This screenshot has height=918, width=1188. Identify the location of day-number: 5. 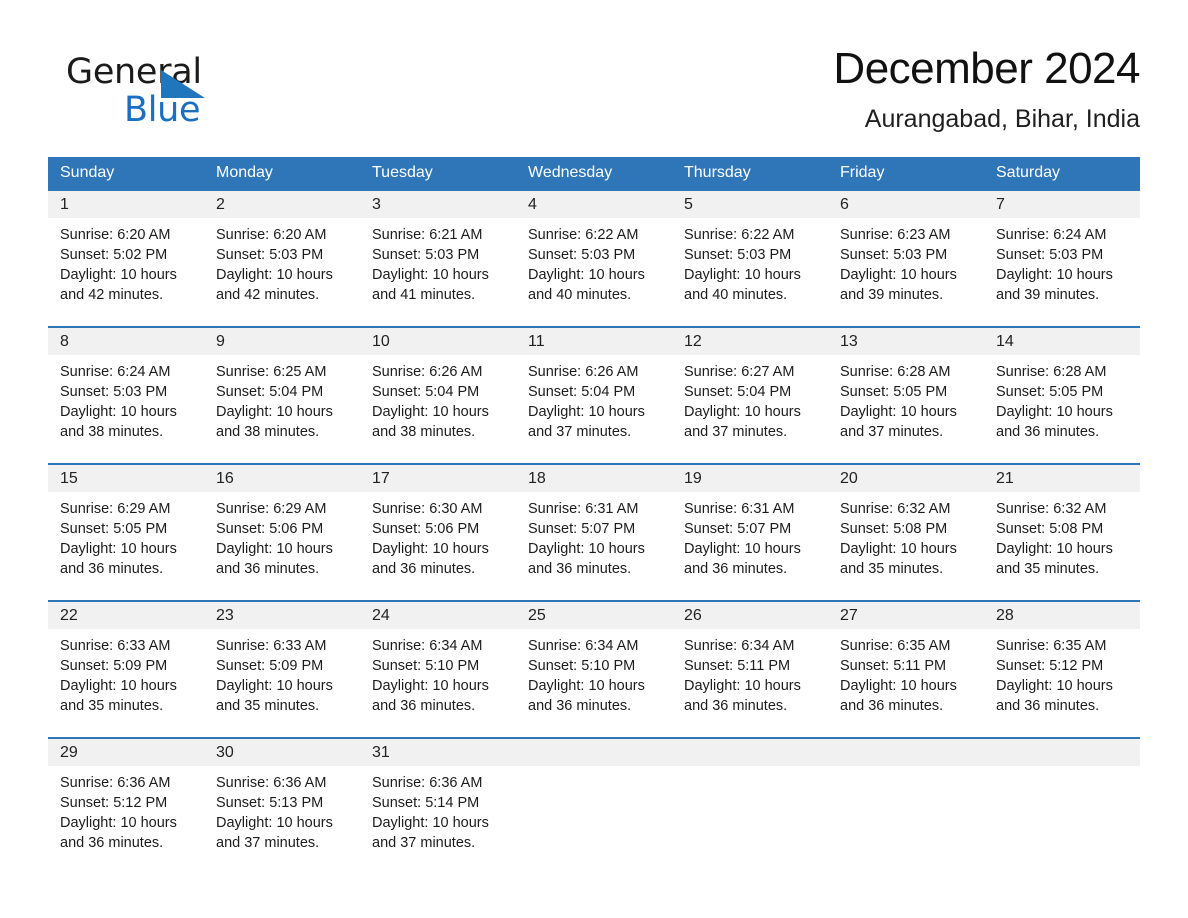
(750, 204).